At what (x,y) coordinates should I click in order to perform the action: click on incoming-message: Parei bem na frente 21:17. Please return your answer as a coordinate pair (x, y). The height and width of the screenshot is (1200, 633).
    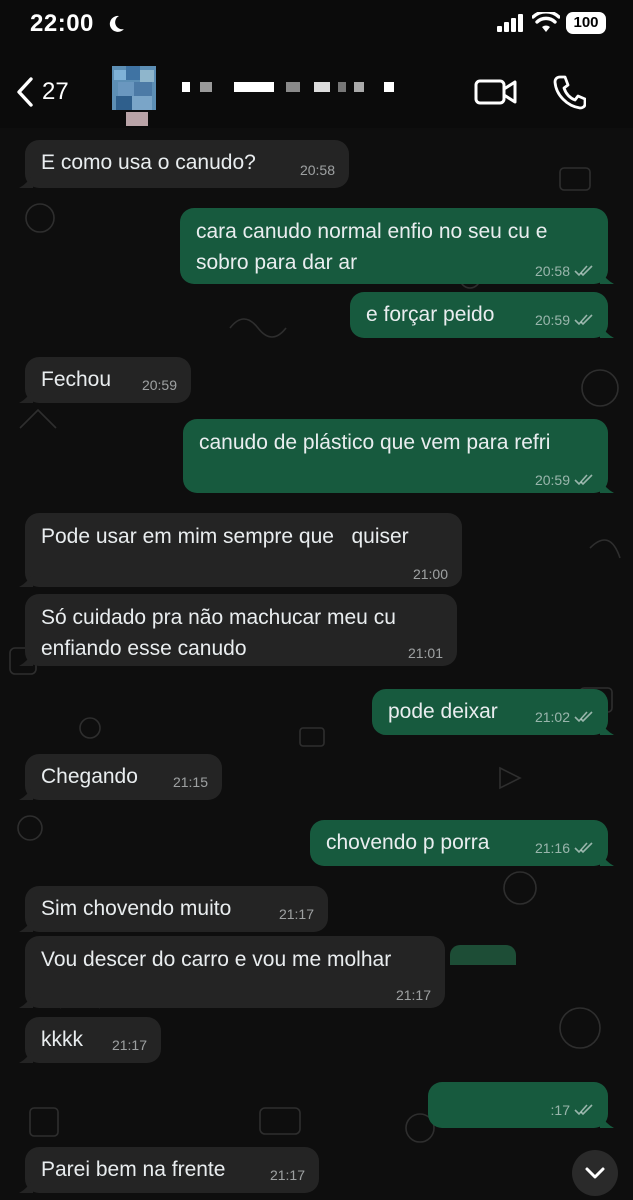
    Looking at the image, I should click on (169, 1170).